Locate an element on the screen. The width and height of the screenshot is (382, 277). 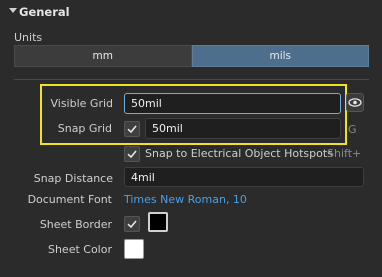
units-mils-button: mils is located at coordinates (280, 56).